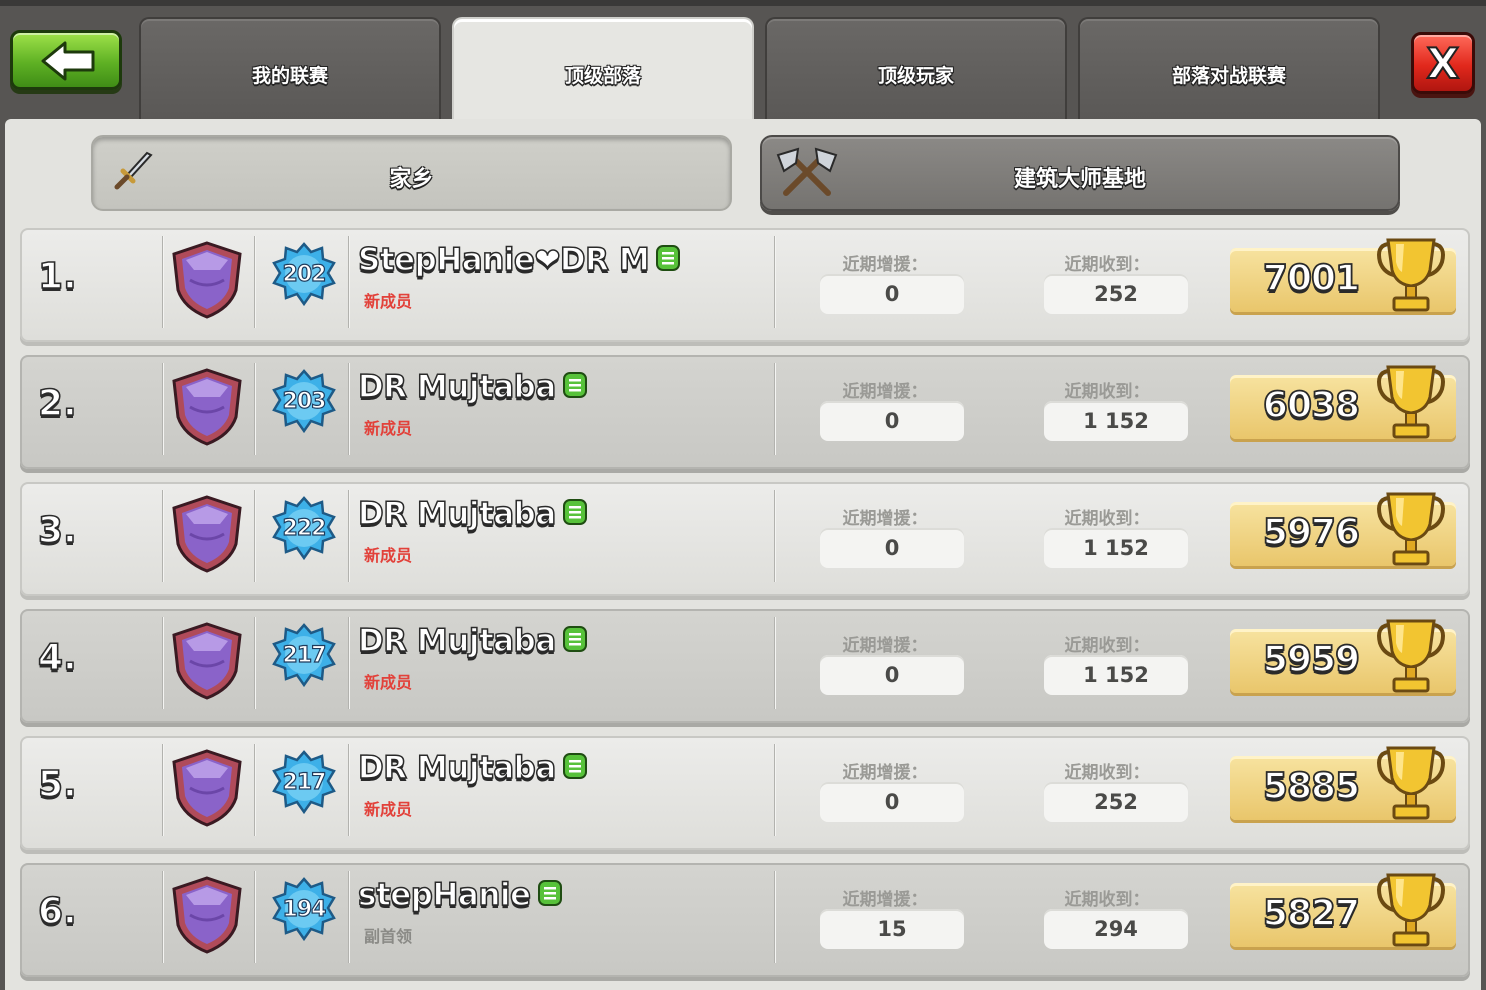 Image resolution: width=1486 pixels, height=990 pixels. What do you see at coordinates (916, 69) in the screenshot?
I see `tab-top-players: 顶级玩家` at bounding box center [916, 69].